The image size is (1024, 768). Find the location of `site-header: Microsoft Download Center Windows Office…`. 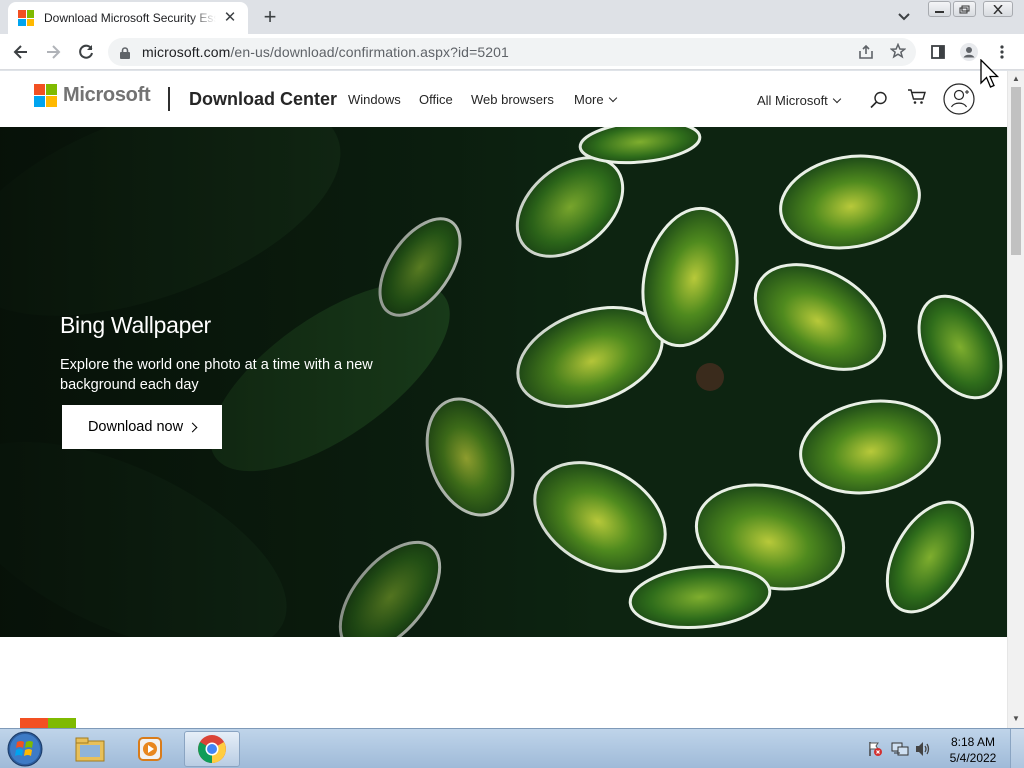

site-header: Microsoft Download Center Windows Office… is located at coordinates (503, 99).